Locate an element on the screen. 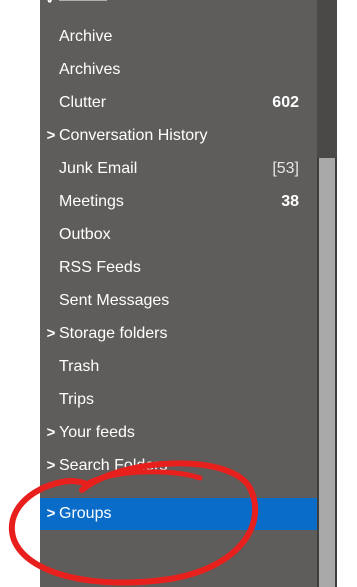  chevron-down-icon: ˅ is located at coordinates (49, 5).